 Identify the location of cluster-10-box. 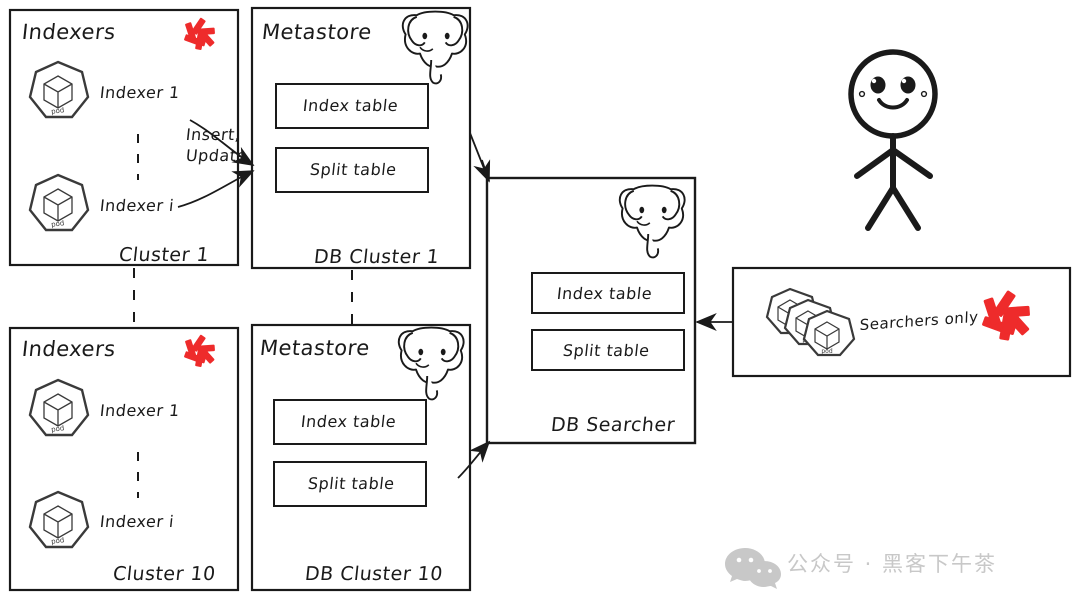
(124, 459).